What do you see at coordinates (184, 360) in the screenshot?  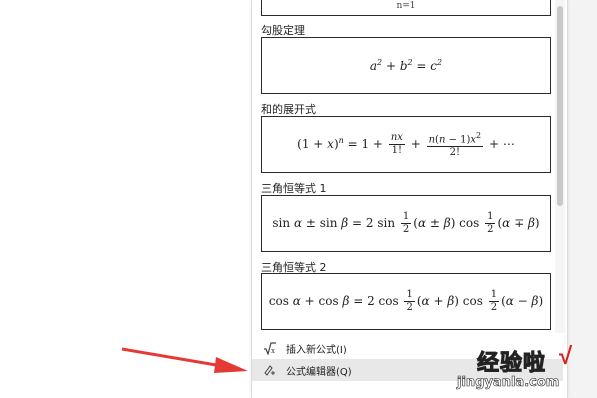 I see `red-arrow-annotation` at bounding box center [184, 360].